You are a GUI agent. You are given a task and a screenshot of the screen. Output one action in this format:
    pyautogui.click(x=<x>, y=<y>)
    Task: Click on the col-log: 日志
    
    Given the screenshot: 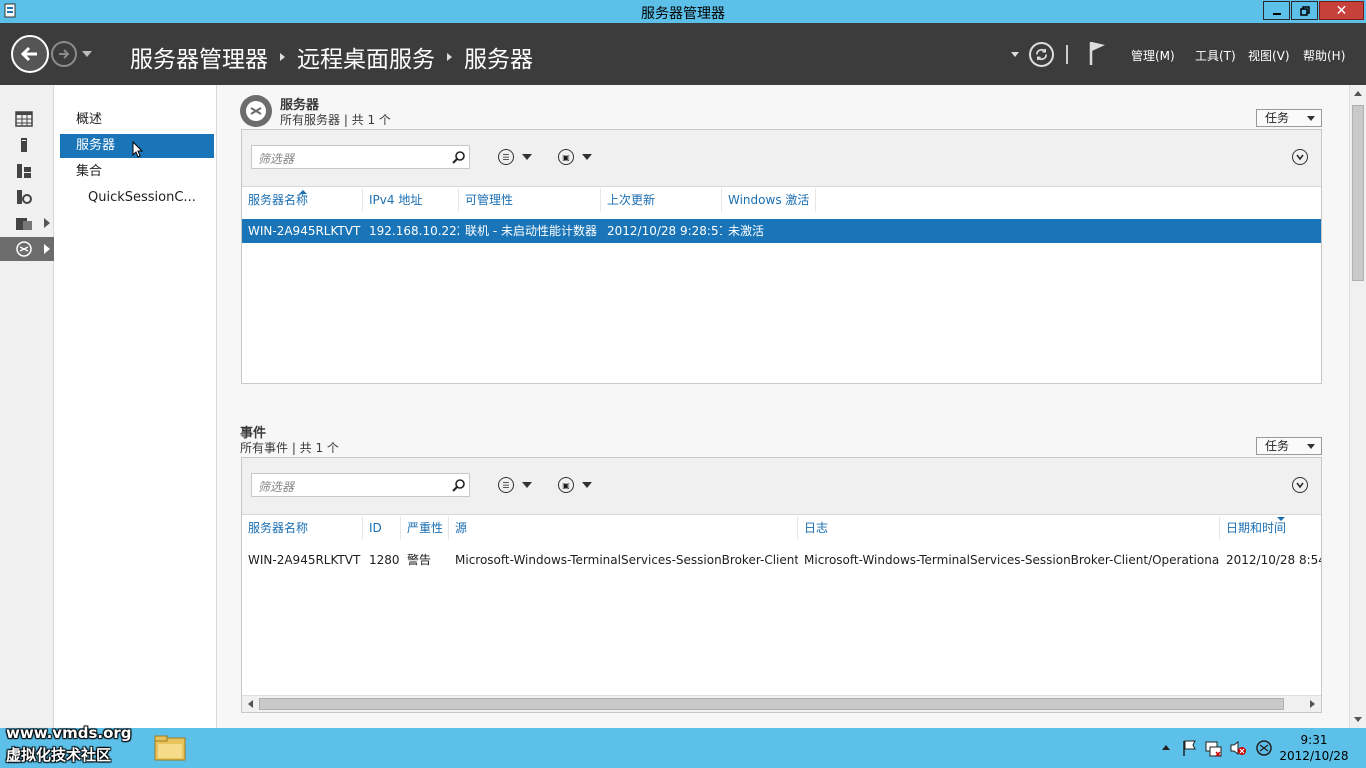 What is the action you would take?
    pyautogui.click(x=1009, y=528)
    